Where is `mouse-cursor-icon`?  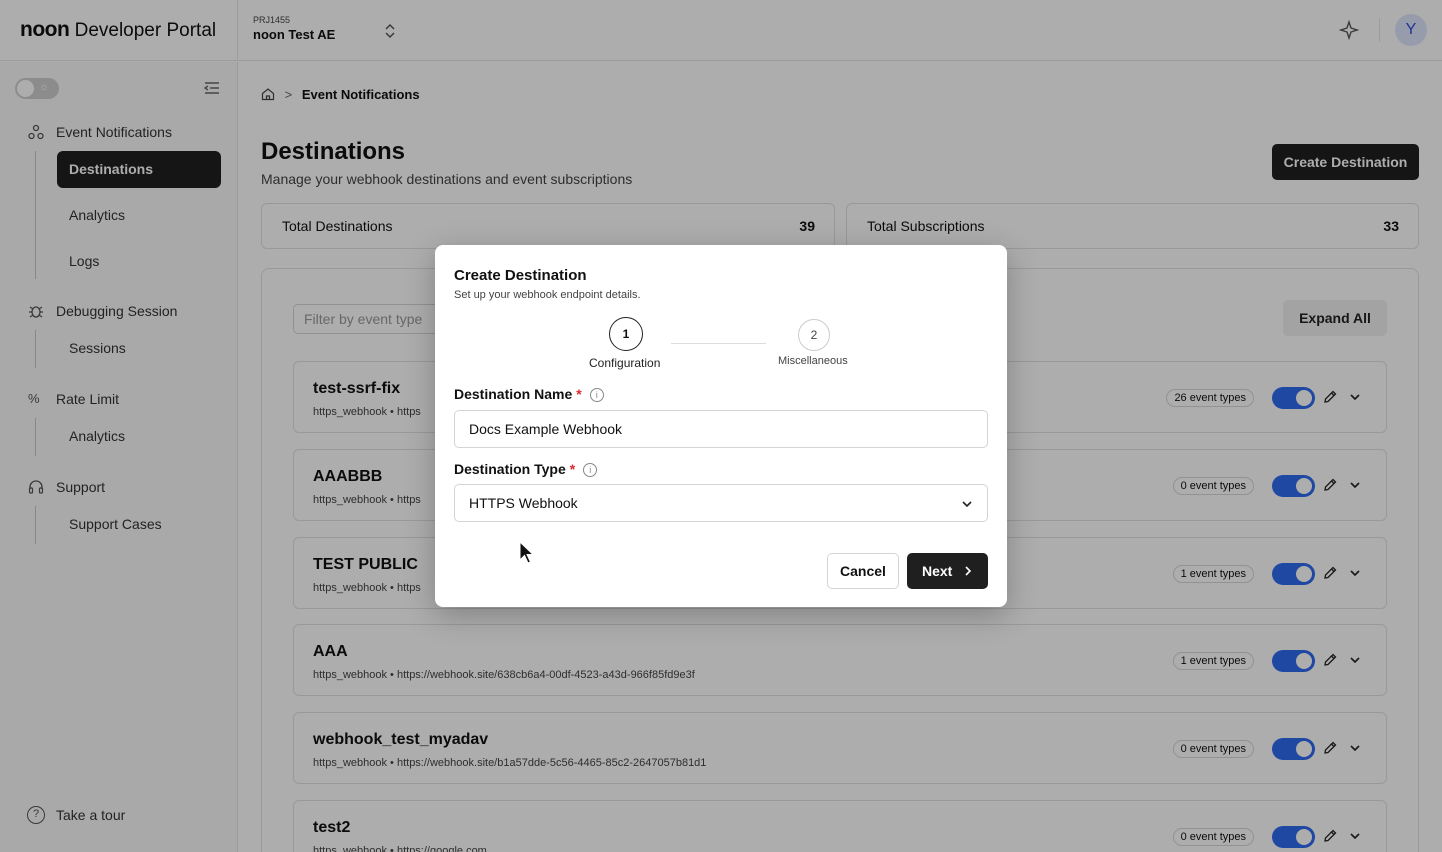
mouse-cursor-icon is located at coordinates (527, 552).